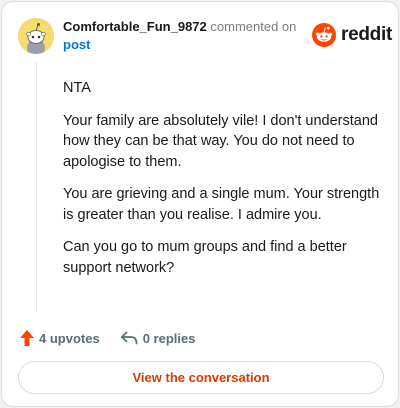 The width and height of the screenshot is (400, 408). I want to click on upvotes-count: 4 upvotes, so click(69, 338).